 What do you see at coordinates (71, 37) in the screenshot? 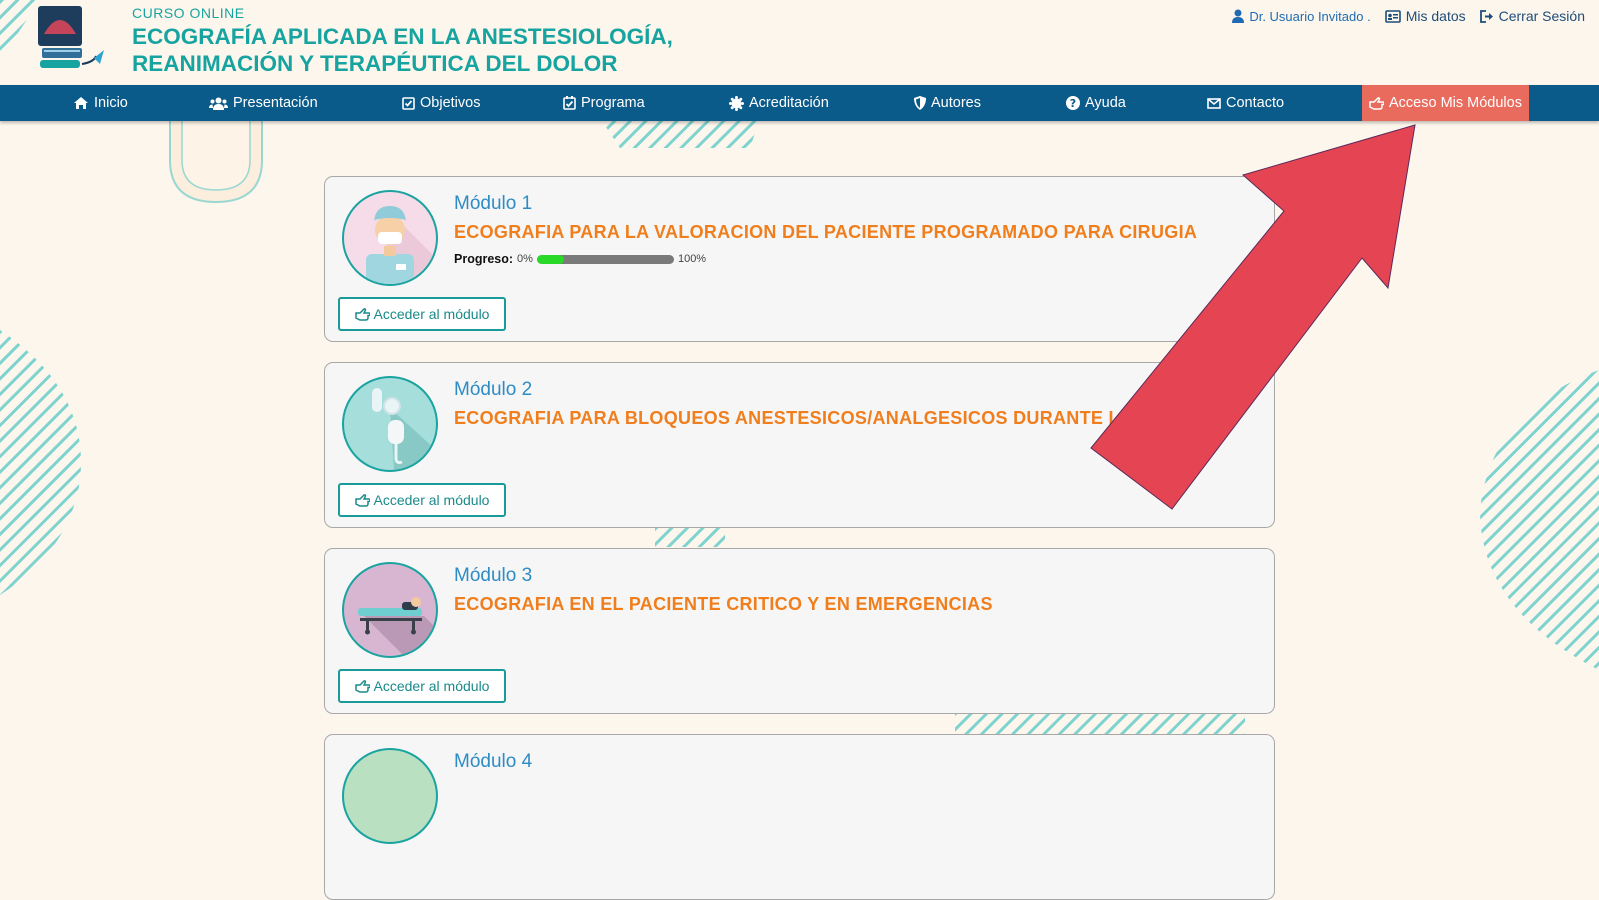
I see `ultrasound-machine-icon` at bounding box center [71, 37].